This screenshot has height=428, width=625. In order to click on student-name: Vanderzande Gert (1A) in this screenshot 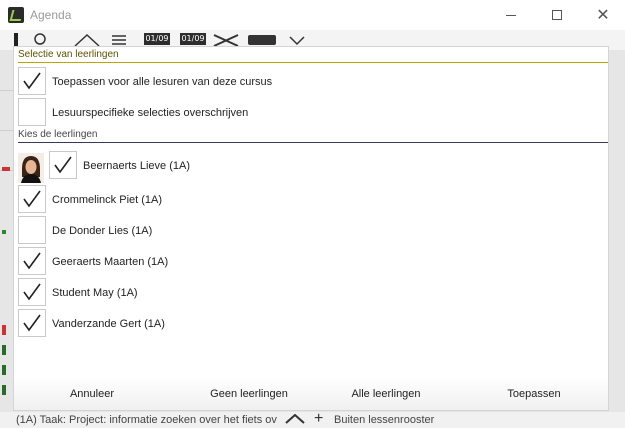, I will do `click(108, 324)`.